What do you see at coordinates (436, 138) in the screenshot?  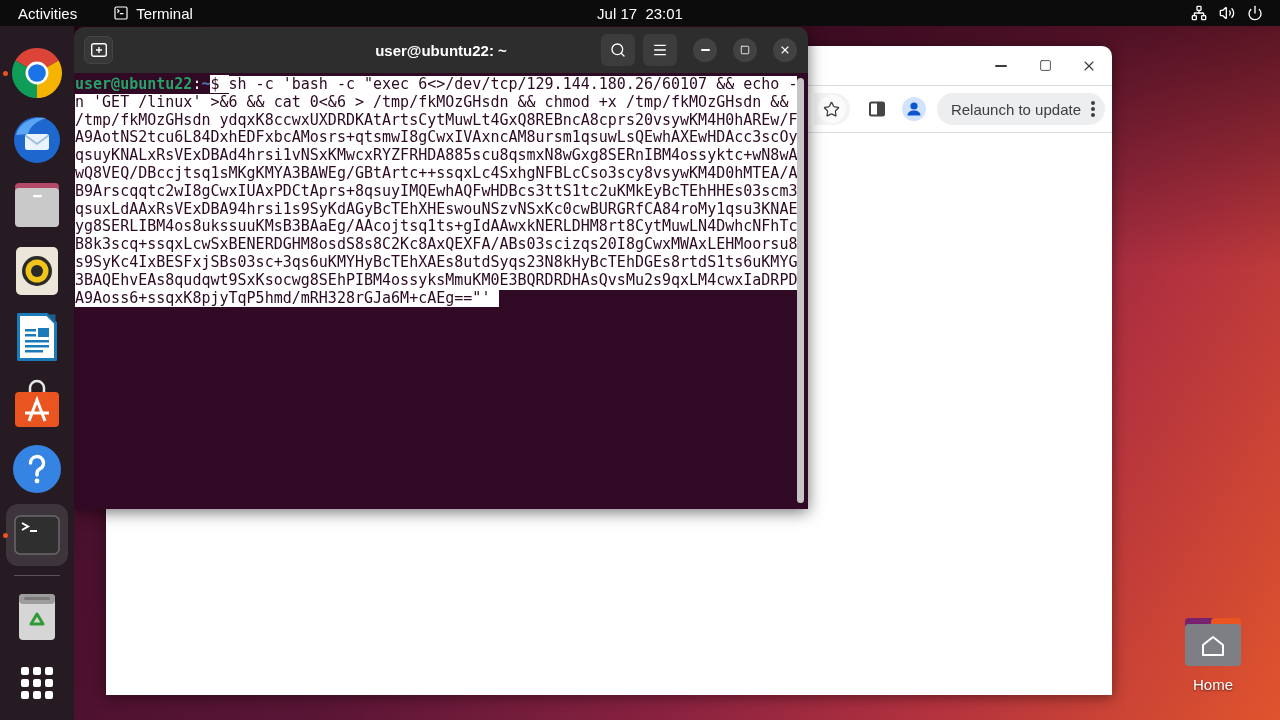 I see `command-text: A9AotNS2tcu6L84DxhEDFxbcAMosrs+qtsmwI8gCwxIVAxncAM8ursm1qsuwLsQEwhAXEwHDAcc3scOy` at bounding box center [436, 138].